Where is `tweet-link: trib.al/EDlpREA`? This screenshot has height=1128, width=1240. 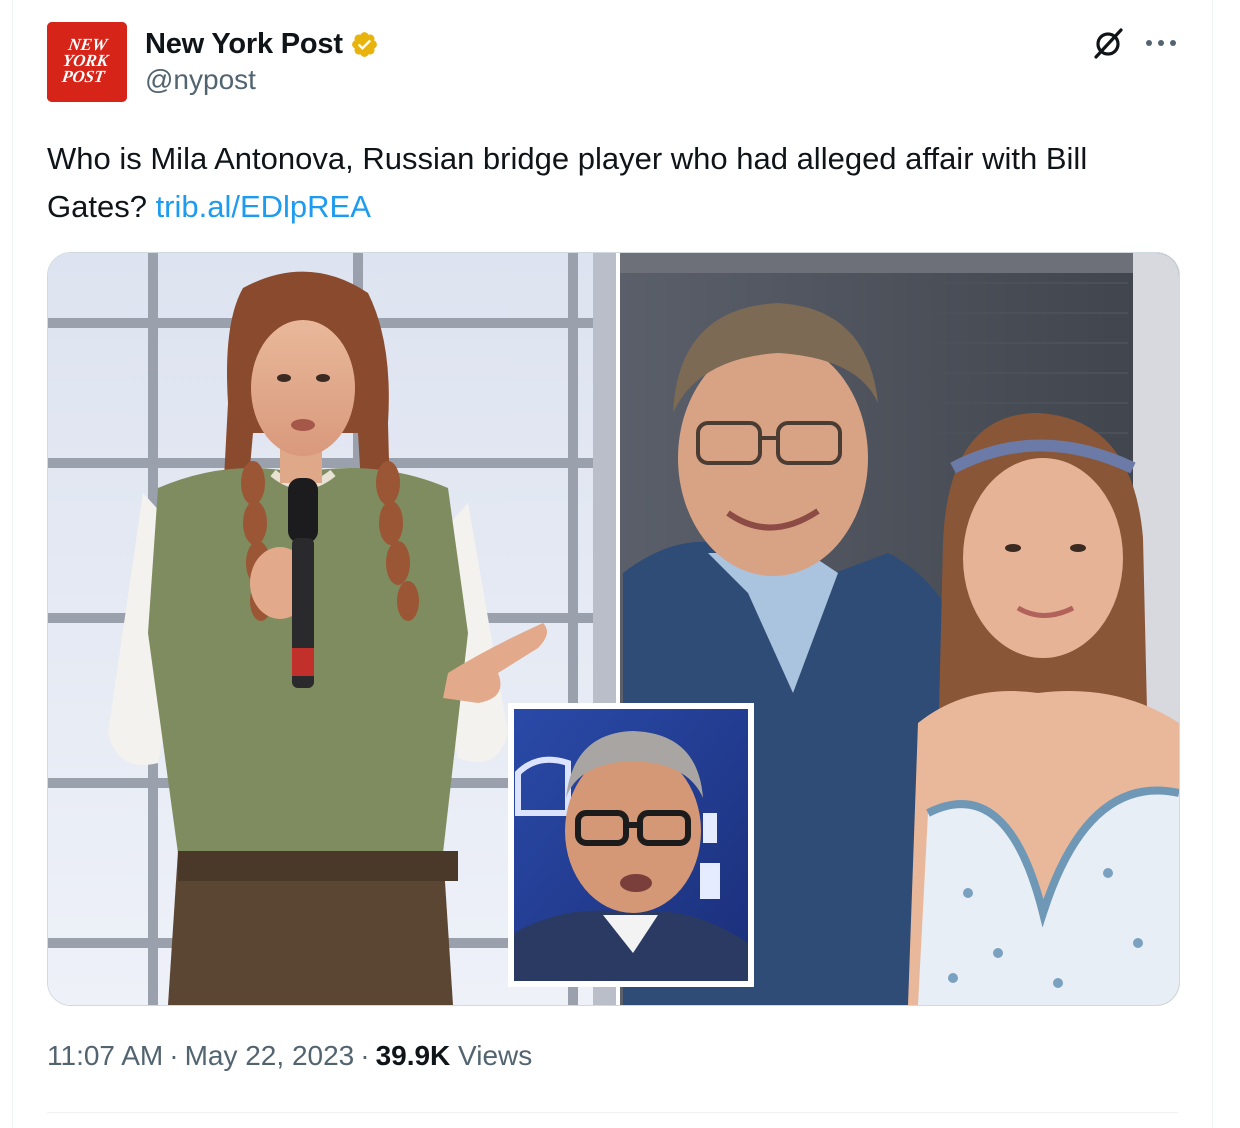
tweet-link: trib.al/EDlpREA is located at coordinates (263, 206).